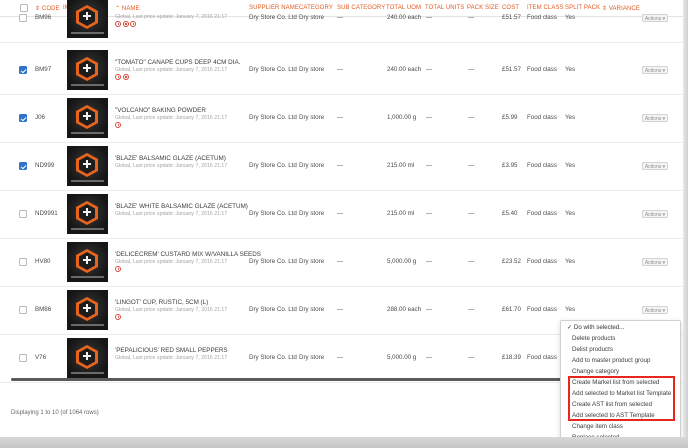 The height and width of the screenshot is (448, 688). Describe the element at coordinates (170, 158) in the screenshot. I see `product-name: 'BLAZE' BALSAMIC GLAZE (ACETUM)` at that location.